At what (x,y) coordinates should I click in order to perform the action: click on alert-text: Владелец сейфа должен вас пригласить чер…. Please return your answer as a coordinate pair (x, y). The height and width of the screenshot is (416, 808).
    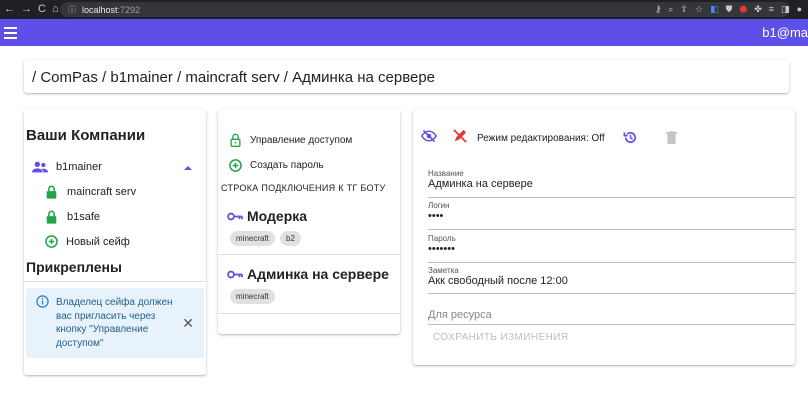
    Looking at the image, I should click on (114, 323).